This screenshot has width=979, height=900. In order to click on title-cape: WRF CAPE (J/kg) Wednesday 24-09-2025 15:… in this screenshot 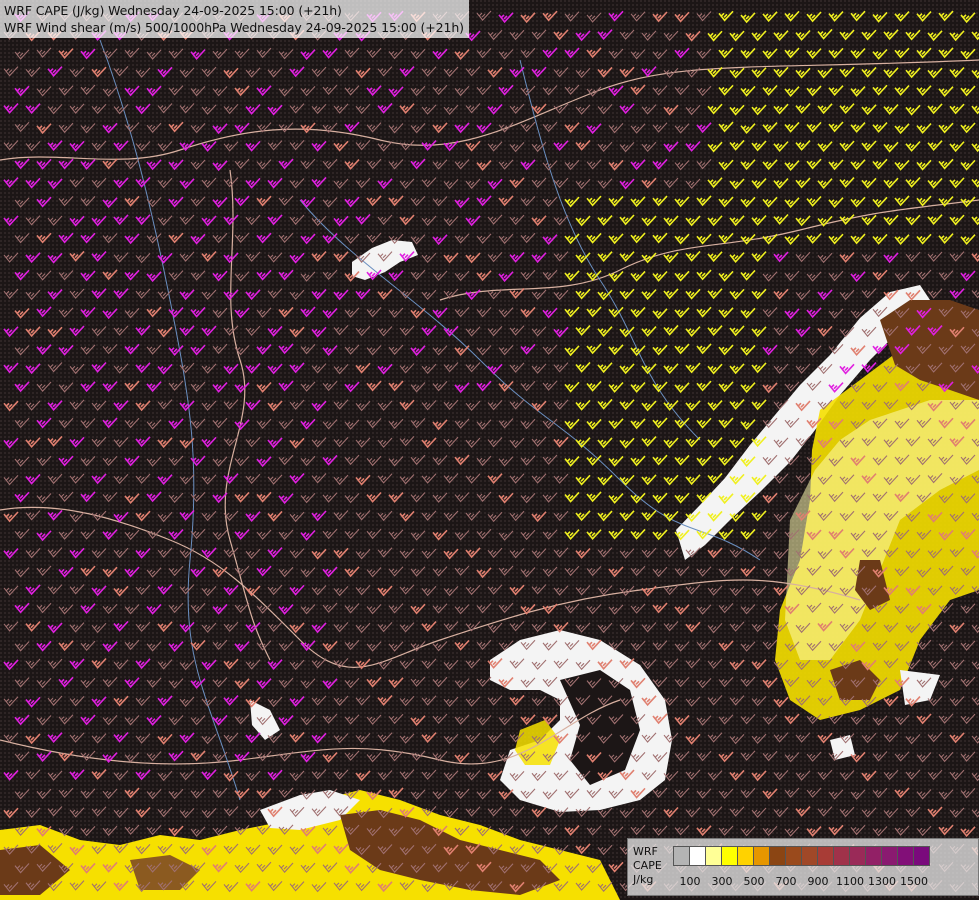, I will do `click(173, 10)`.